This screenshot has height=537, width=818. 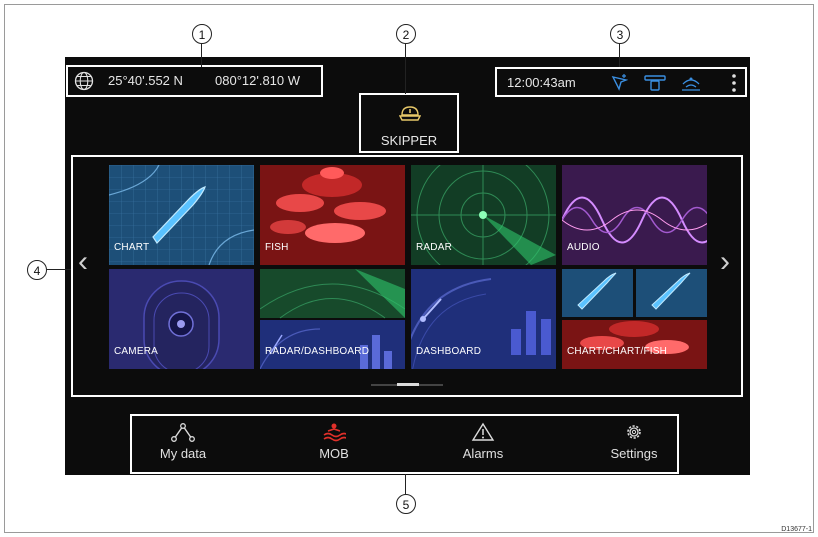 I want to click on app-tile-camera: CAMERA, so click(x=181, y=319).